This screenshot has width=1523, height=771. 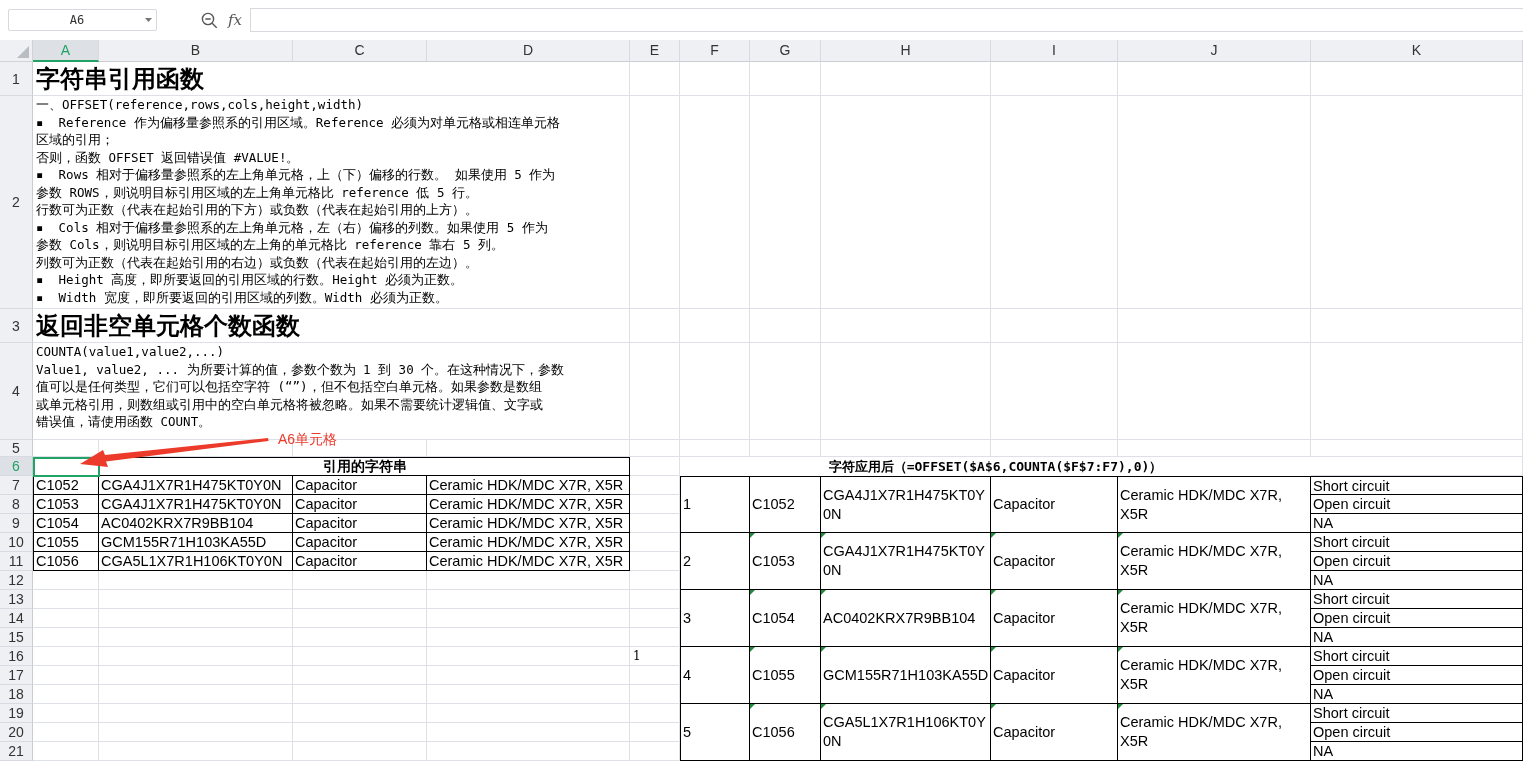 I want to click on table-cell: C1055, so click(x=785, y=675).